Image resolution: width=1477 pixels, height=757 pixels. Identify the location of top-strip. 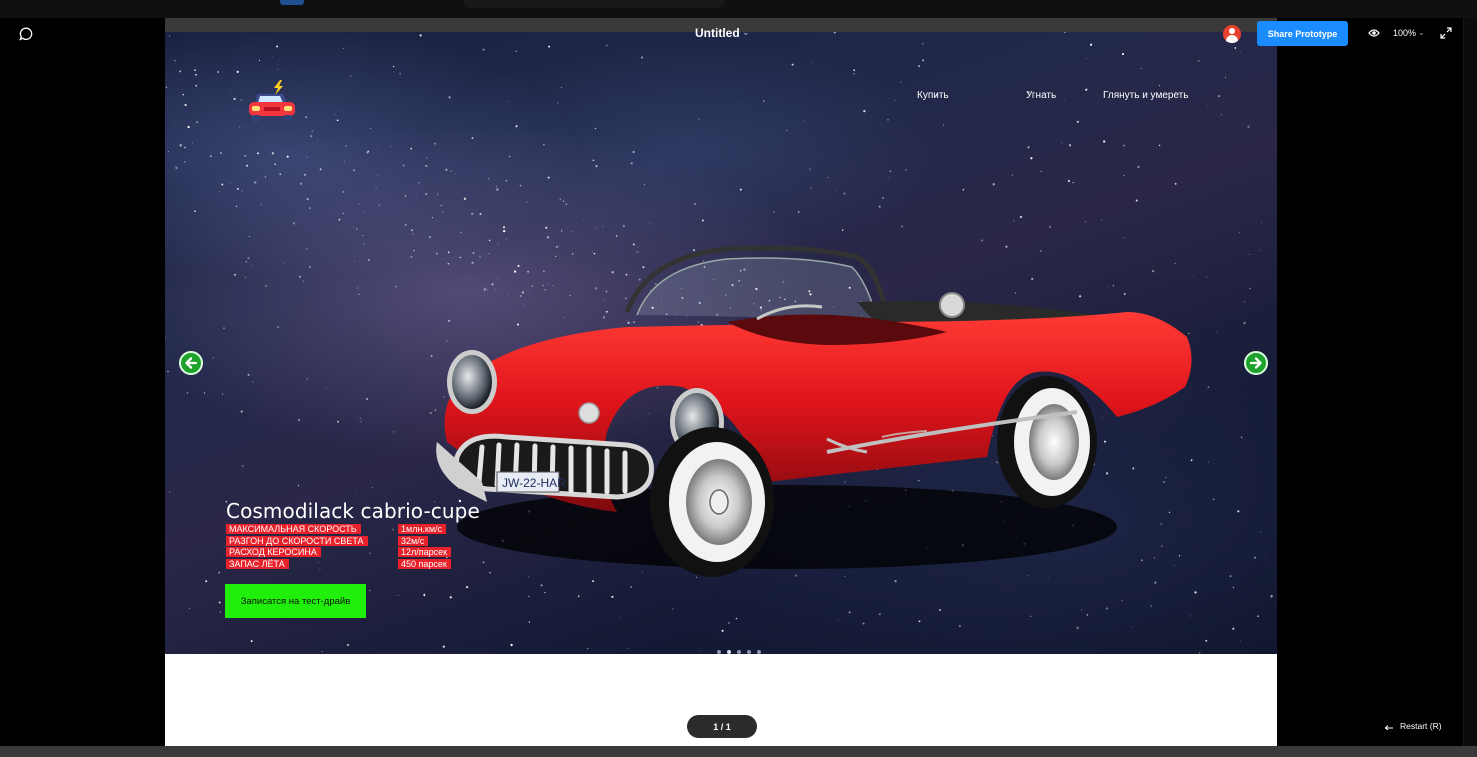
(738, 9).